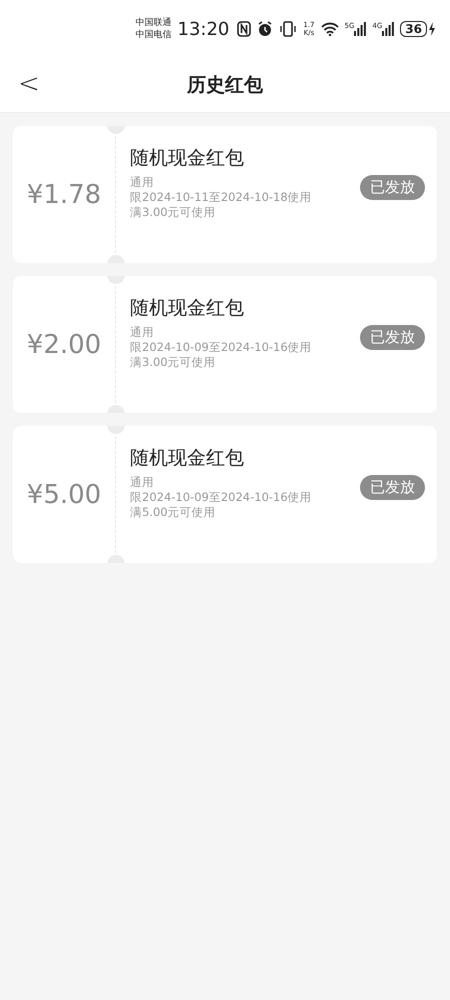  I want to click on battery-level: 36, so click(413, 29).